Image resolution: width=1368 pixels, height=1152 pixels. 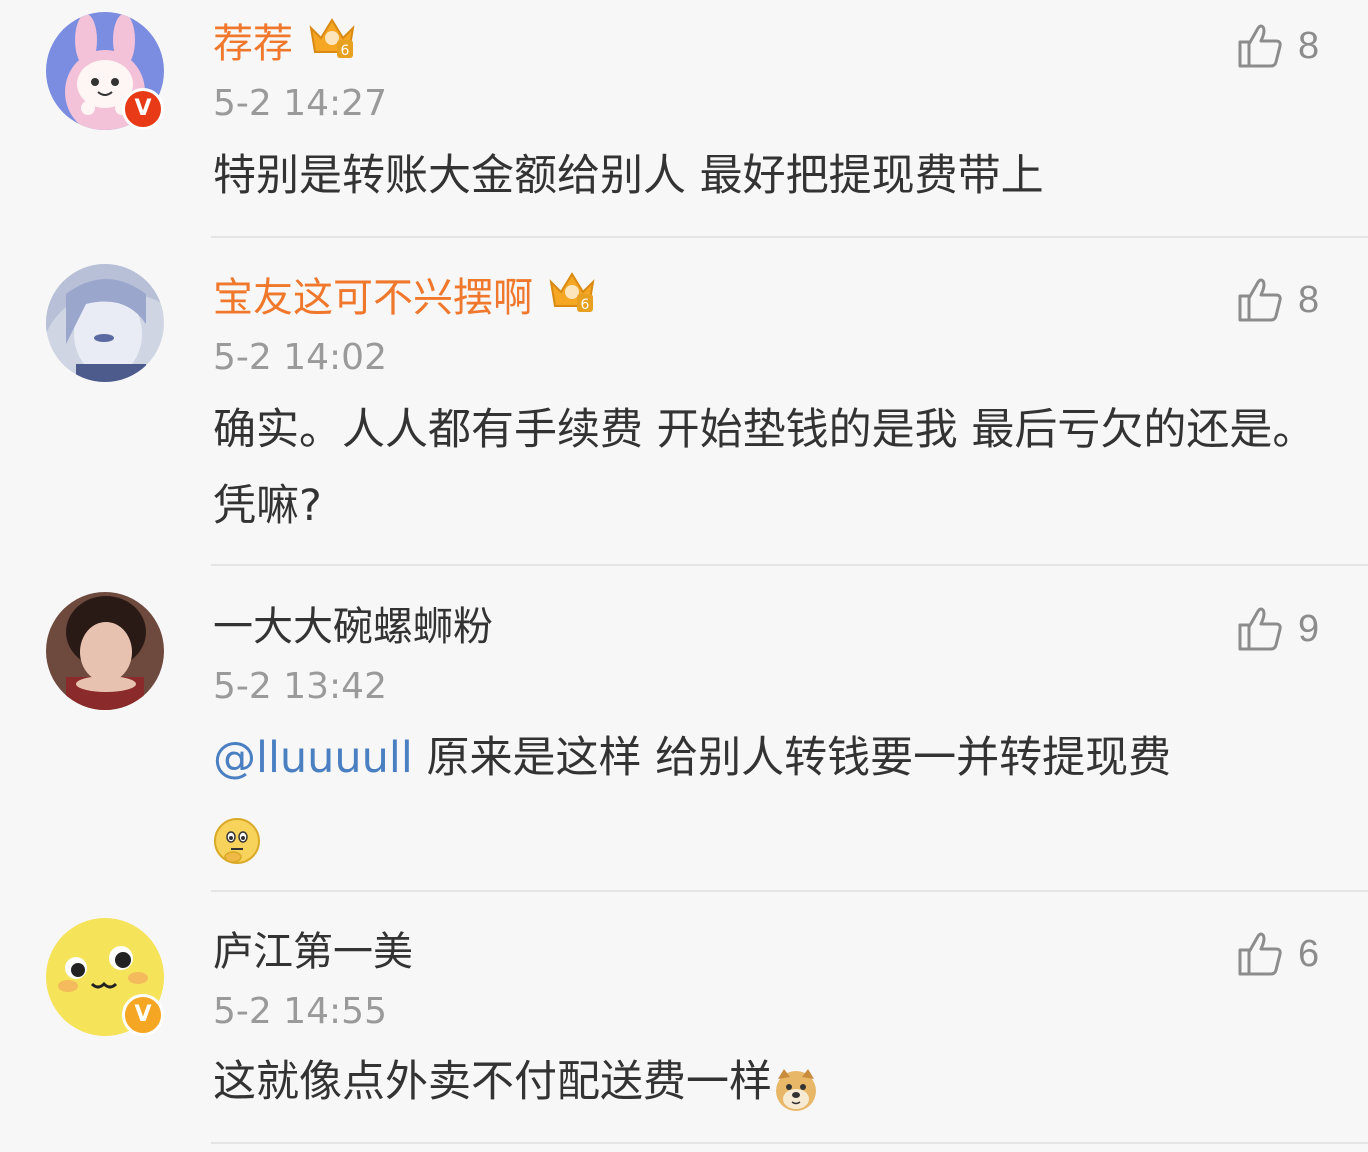 I want to click on username-text: 庐江第一美, so click(x=313, y=952).